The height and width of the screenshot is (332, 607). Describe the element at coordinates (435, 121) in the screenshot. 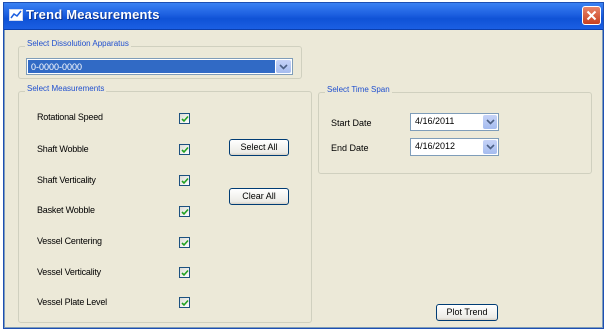

I see `start-date-value: 4/16/2011` at that location.